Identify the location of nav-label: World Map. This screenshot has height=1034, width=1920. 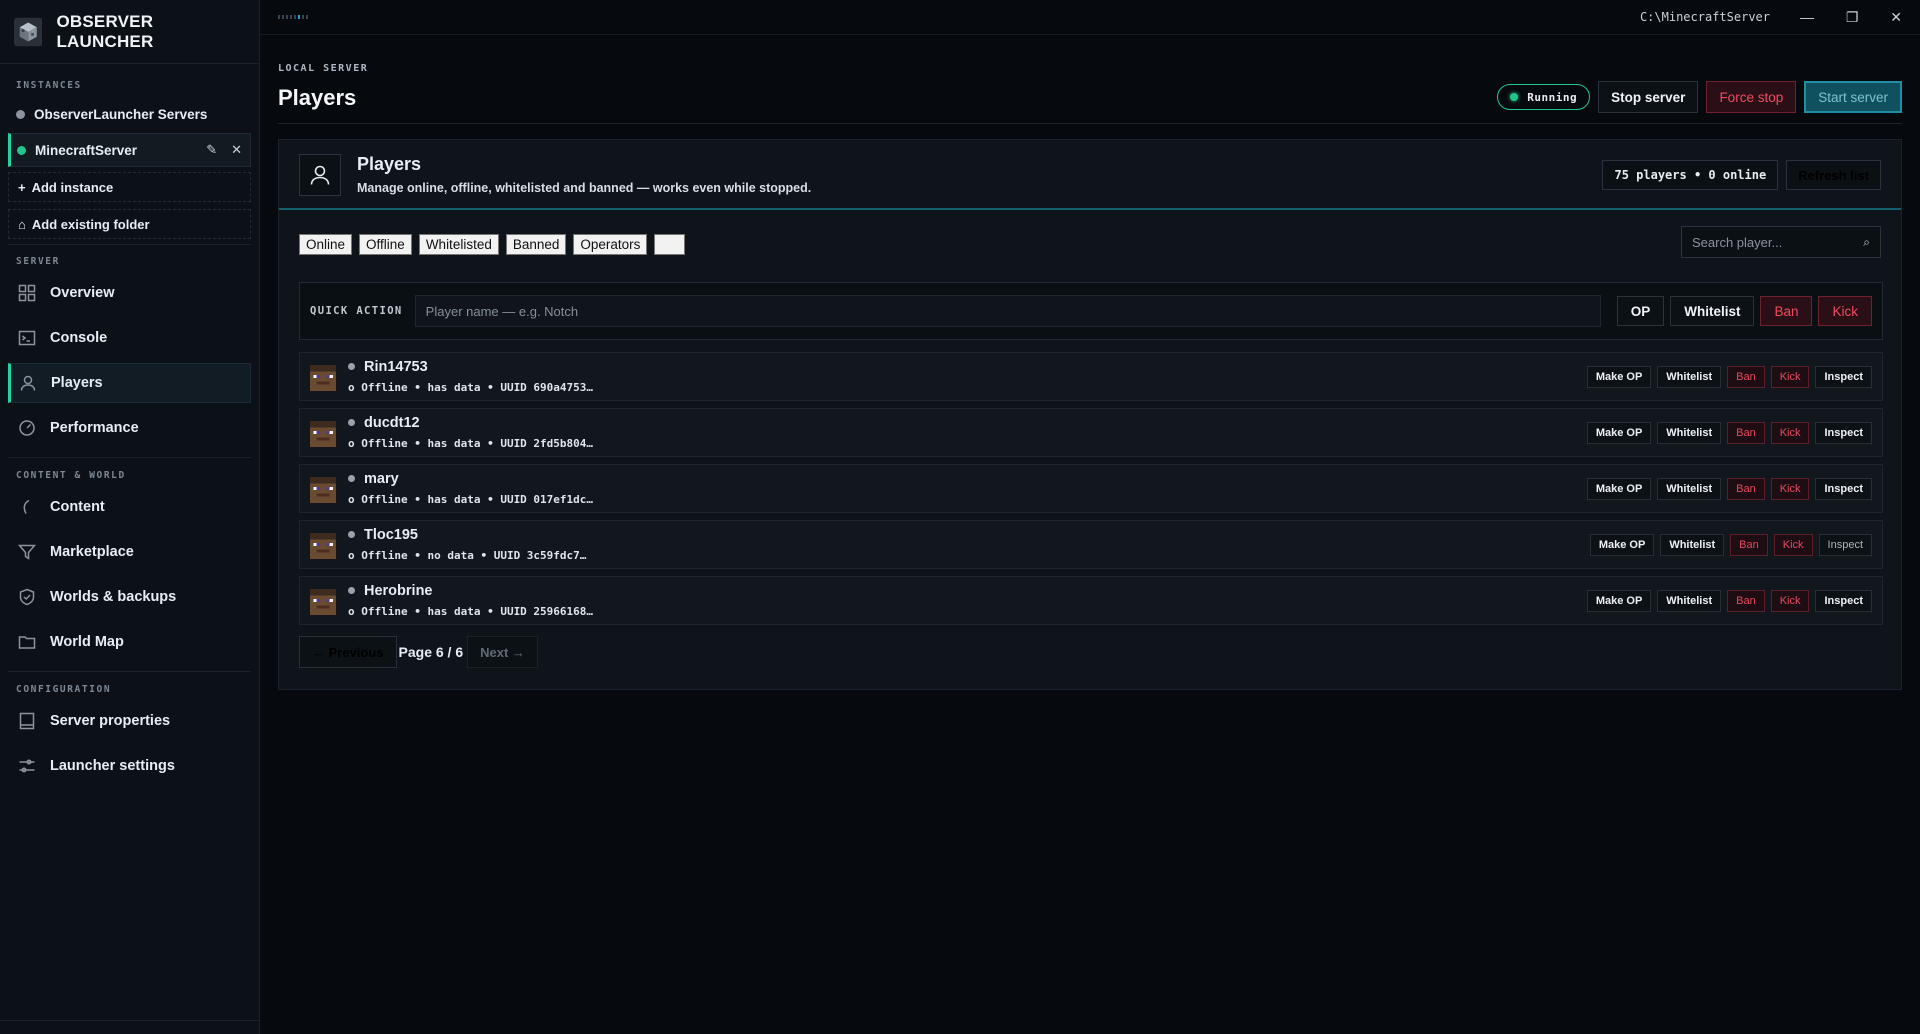
(87, 642).